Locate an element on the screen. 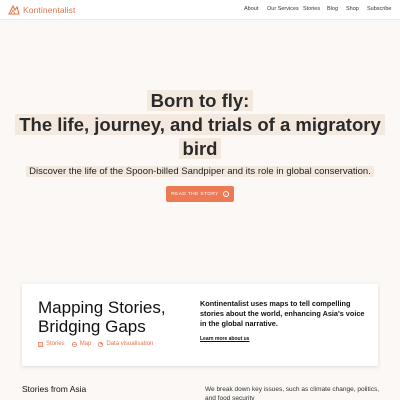 This screenshot has height=400, width=400. nav-link-shop: Shop is located at coordinates (352, 9).